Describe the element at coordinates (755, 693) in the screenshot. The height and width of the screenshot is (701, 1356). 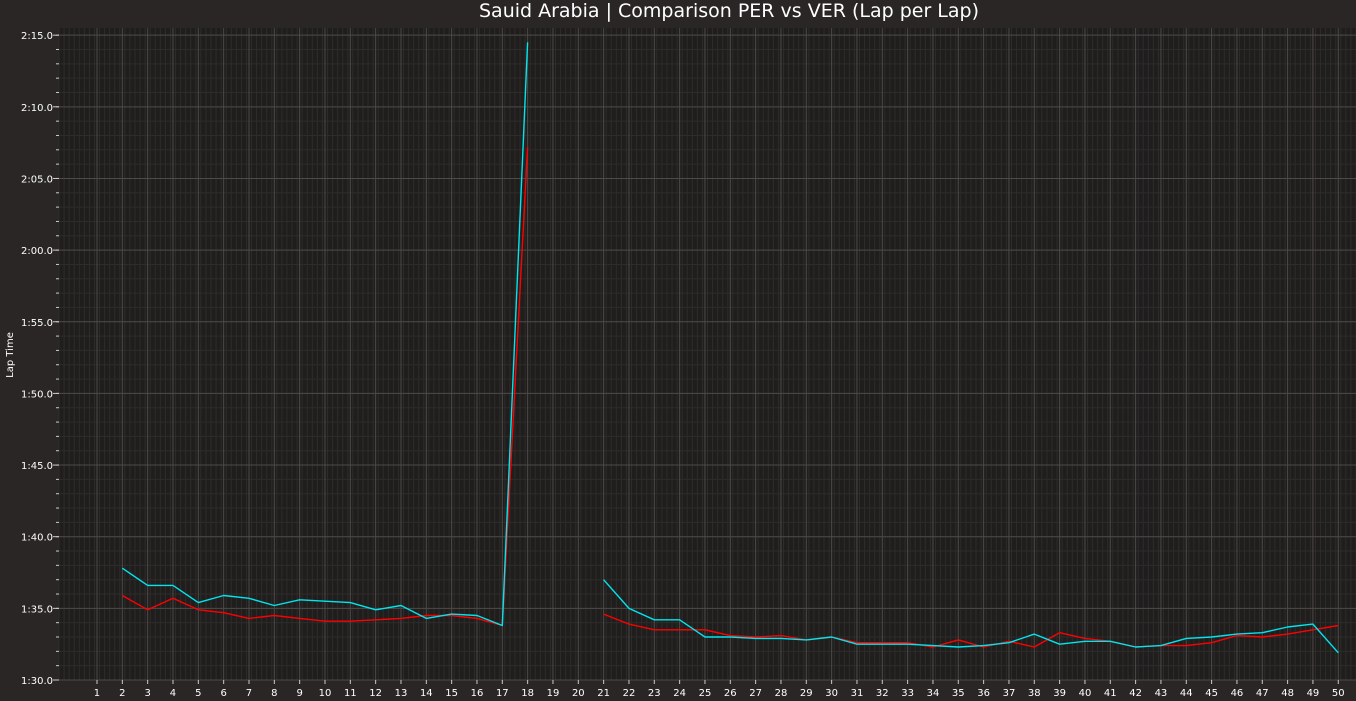
I see `x-tick-label: 27` at that location.